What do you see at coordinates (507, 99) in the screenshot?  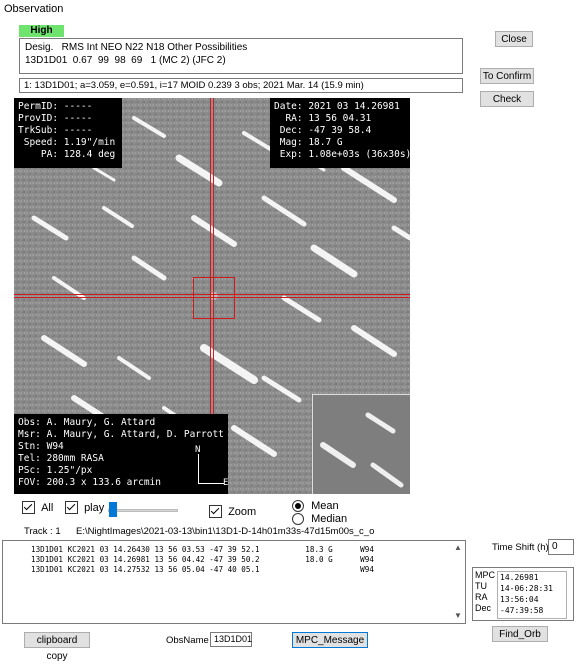 I see `check-button: Check` at bounding box center [507, 99].